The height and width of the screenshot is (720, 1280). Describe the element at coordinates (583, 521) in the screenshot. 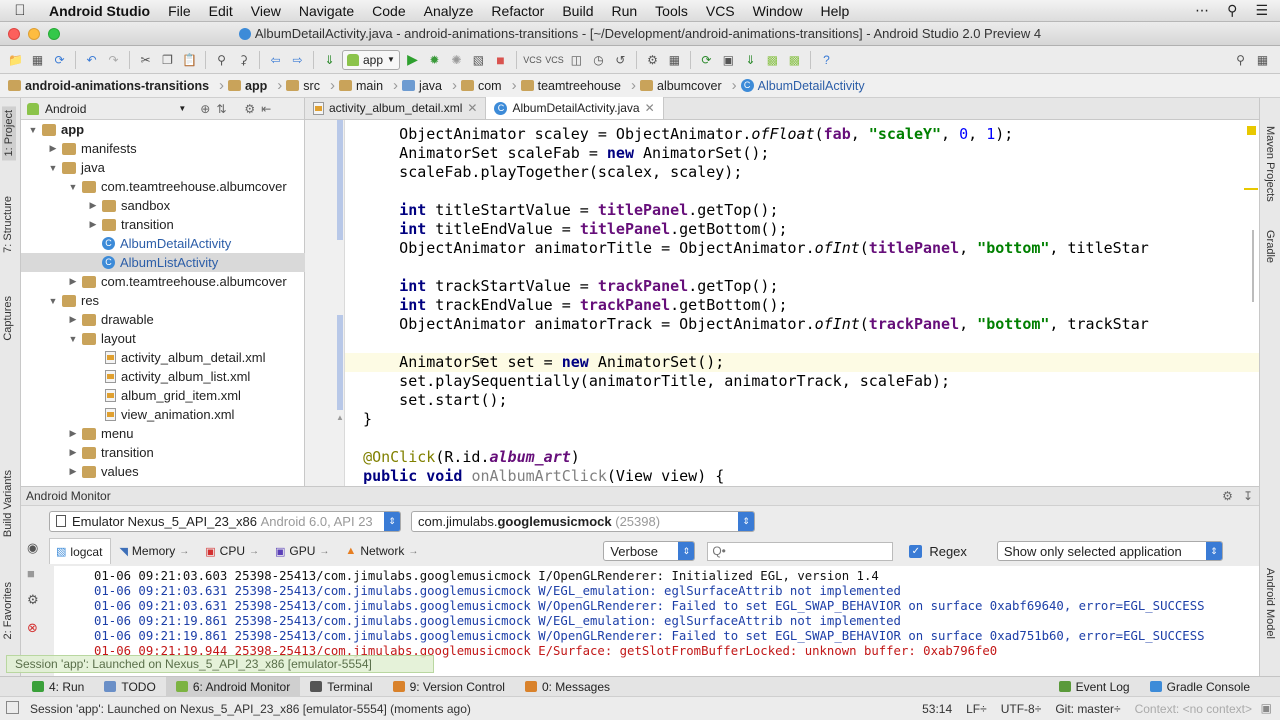

I see `process-combo: com.jimulabs. googlemusicmock (25398) ⇕` at that location.